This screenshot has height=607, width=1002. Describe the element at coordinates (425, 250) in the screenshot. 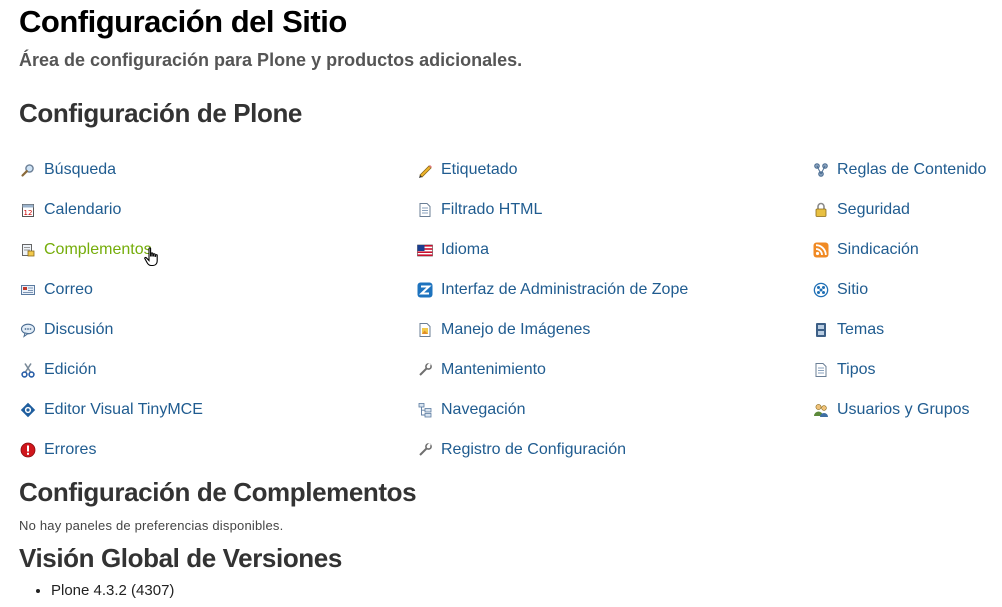

I see `flag-icon` at that location.